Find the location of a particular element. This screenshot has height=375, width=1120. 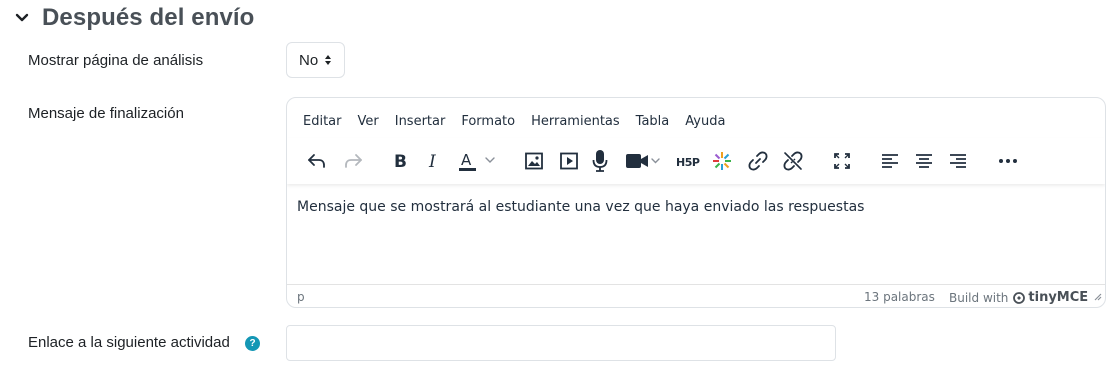

analysis-select: No is located at coordinates (315, 60).